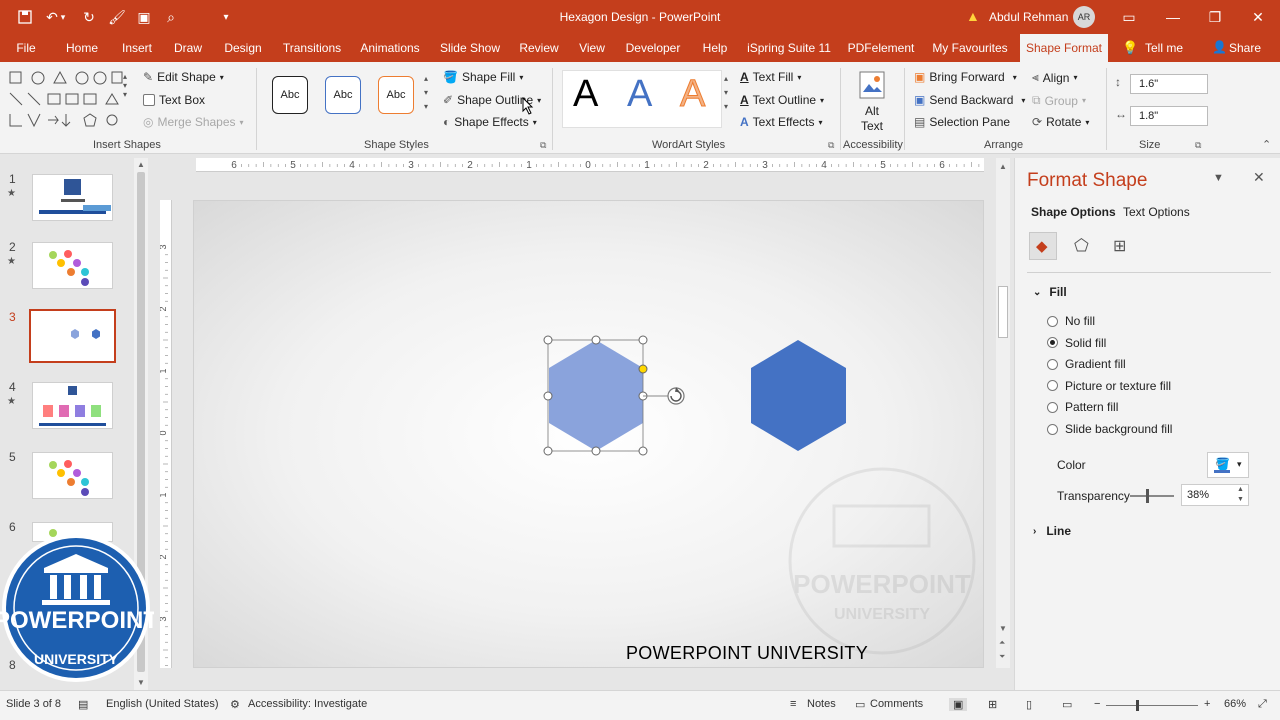  I want to click on close-icon: ✕, so click(1258, 17).